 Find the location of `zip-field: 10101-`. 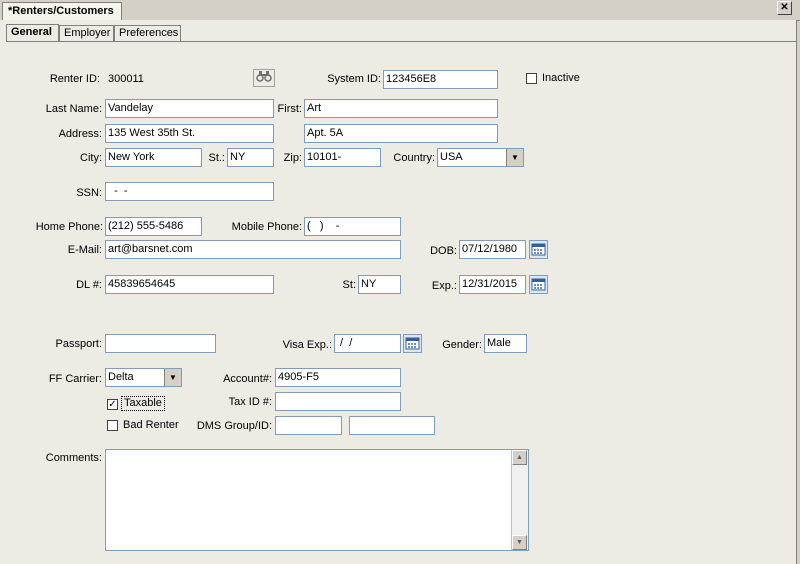

zip-field: 10101- is located at coordinates (342, 157).